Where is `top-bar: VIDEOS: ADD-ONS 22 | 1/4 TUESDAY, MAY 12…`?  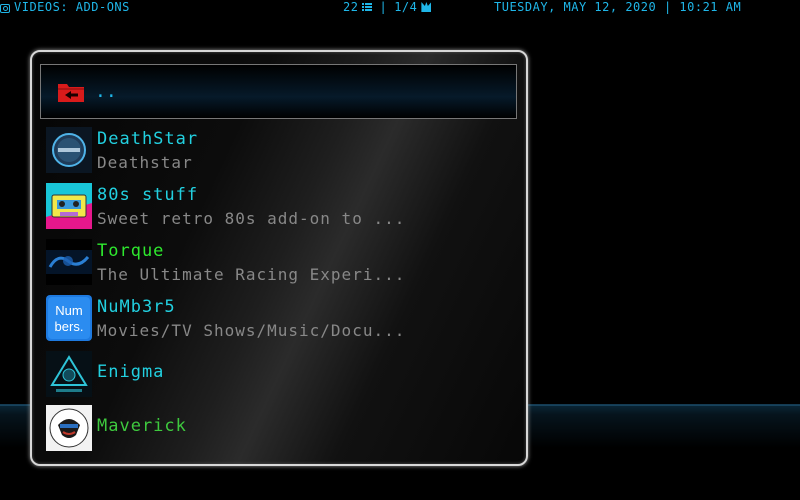
top-bar: VIDEOS: ADD-ONS 22 | 1/4 TUESDAY, MAY 12… is located at coordinates (400, 8).